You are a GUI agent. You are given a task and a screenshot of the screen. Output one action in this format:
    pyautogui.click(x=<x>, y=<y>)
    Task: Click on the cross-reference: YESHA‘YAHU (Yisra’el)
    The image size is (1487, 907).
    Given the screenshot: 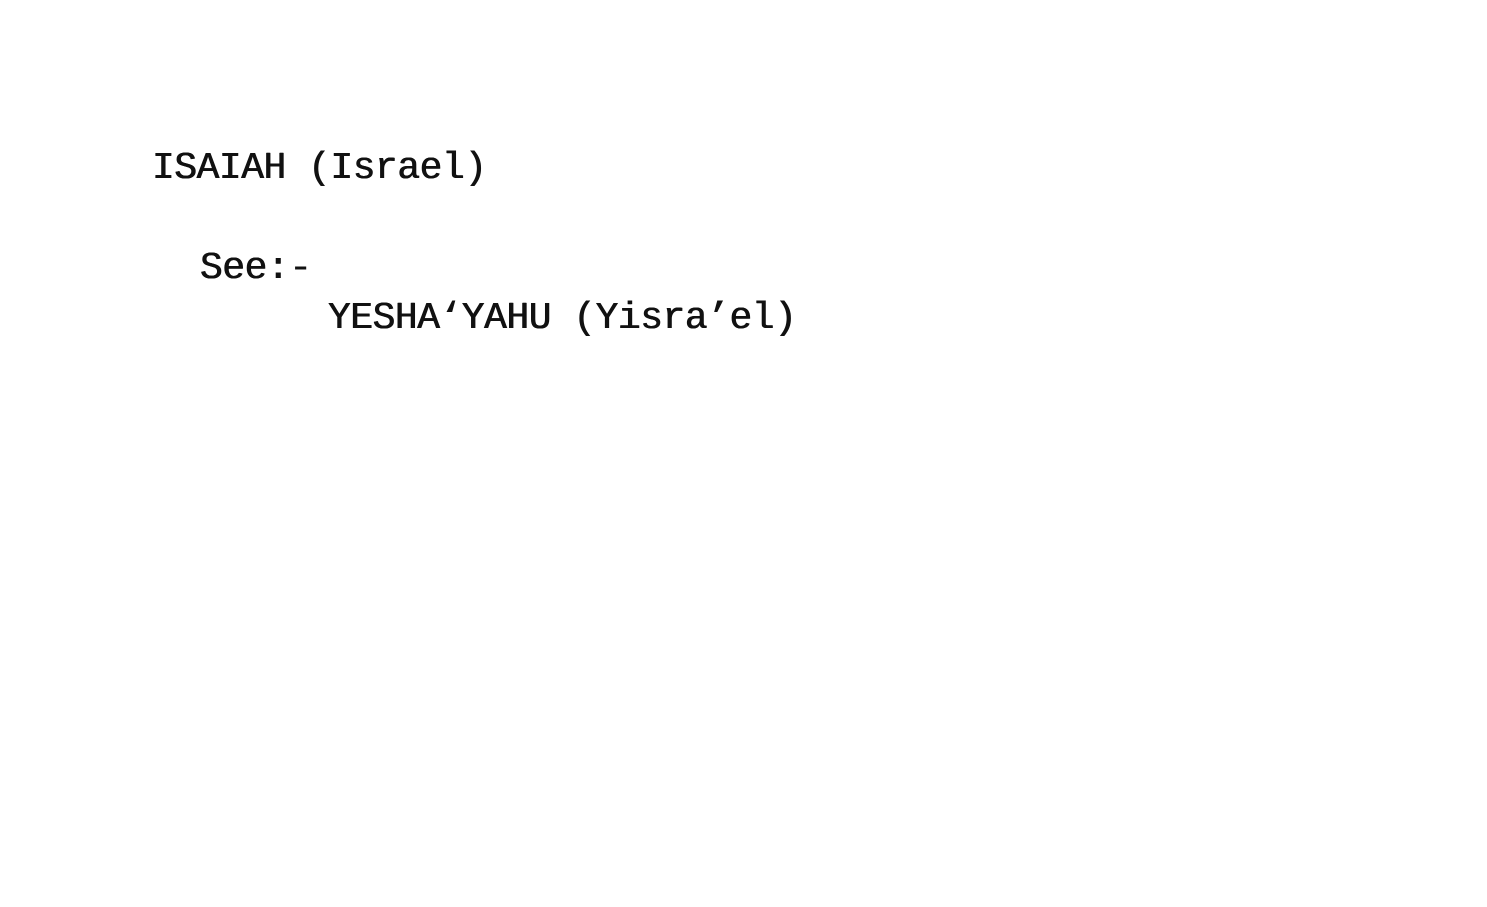 What is the action you would take?
    pyautogui.click(x=562, y=318)
    